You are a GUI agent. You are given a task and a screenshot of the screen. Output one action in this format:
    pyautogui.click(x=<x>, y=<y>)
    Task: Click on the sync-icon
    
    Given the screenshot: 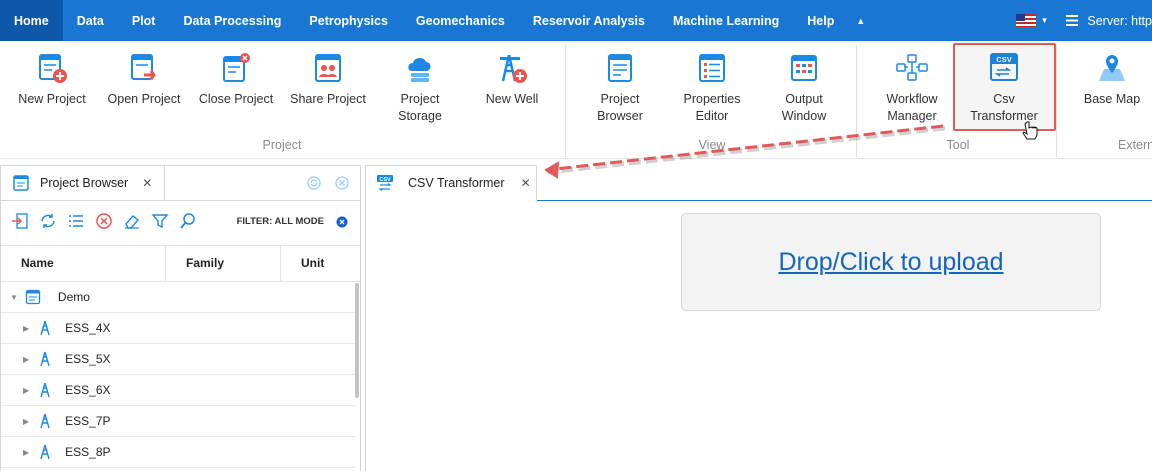 What is the action you would take?
    pyautogui.click(x=48, y=221)
    